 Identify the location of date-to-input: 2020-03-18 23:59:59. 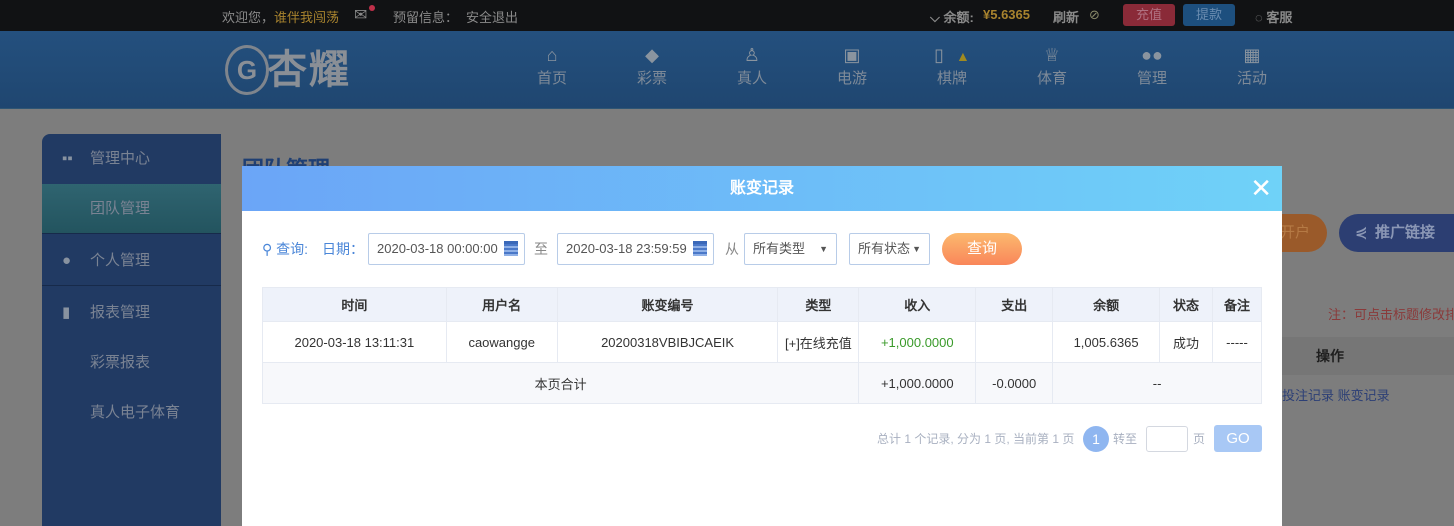
(635, 249).